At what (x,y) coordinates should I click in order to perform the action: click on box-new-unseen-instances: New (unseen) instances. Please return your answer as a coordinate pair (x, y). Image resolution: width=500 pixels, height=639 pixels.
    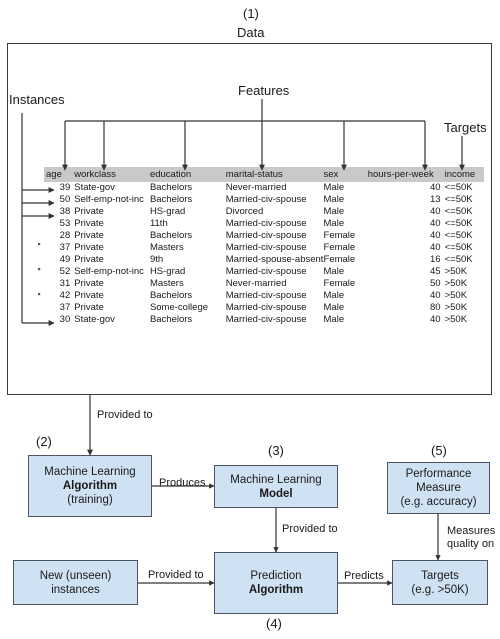
    Looking at the image, I should click on (75, 582).